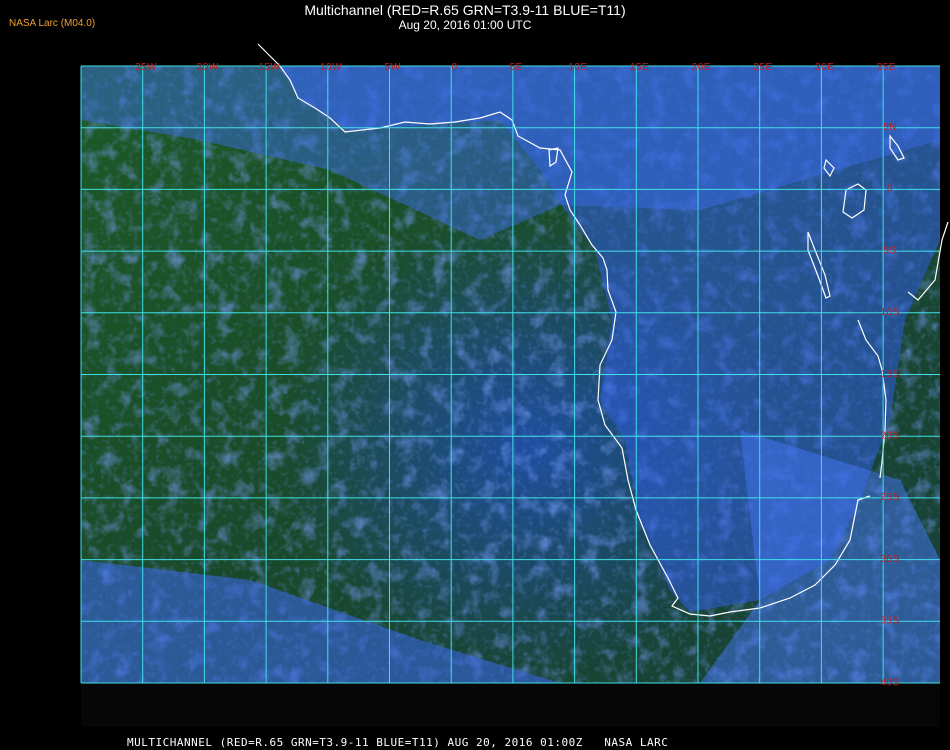  What do you see at coordinates (762, 67) in the screenshot?
I see `longitude-label: 25E` at bounding box center [762, 67].